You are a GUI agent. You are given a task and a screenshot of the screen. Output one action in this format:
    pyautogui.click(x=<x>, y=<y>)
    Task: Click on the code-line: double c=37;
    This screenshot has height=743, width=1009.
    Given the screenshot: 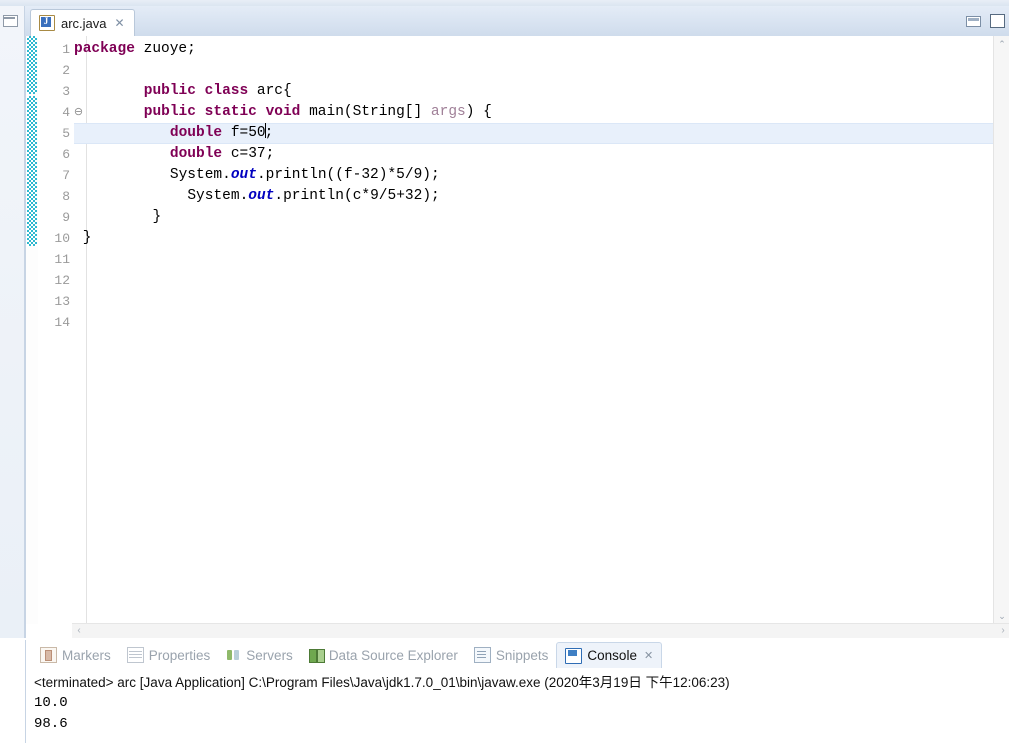 What is the action you would take?
    pyautogui.click(x=222, y=154)
    